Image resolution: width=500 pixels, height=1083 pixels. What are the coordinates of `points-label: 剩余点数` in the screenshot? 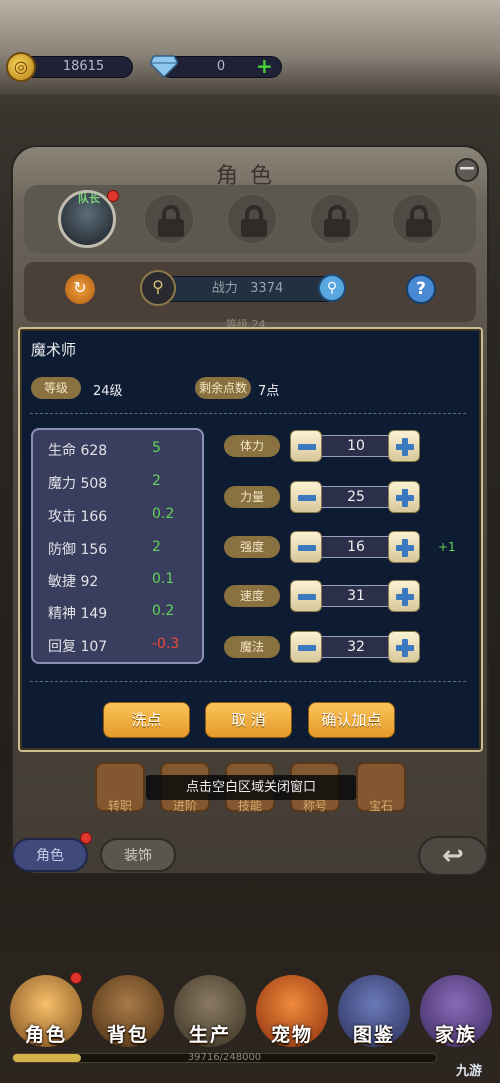 It's located at (223, 388).